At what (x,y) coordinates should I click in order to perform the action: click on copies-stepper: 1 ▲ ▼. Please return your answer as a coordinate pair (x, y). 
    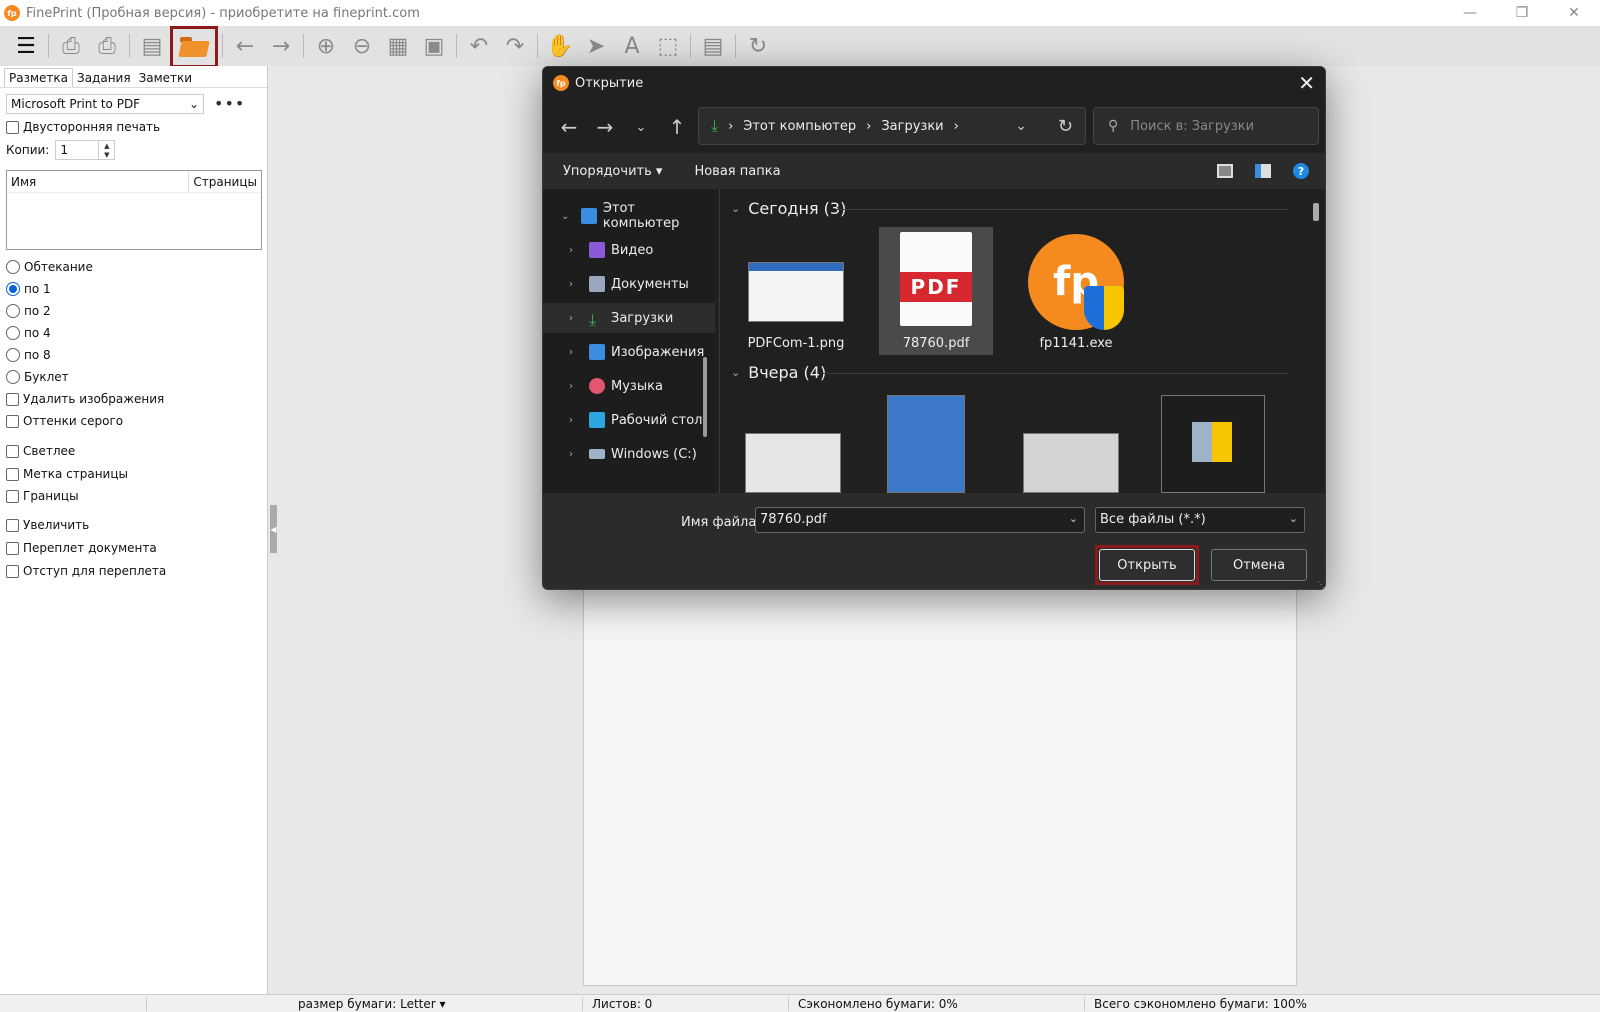
    Looking at the image, I should click on (85, 150).